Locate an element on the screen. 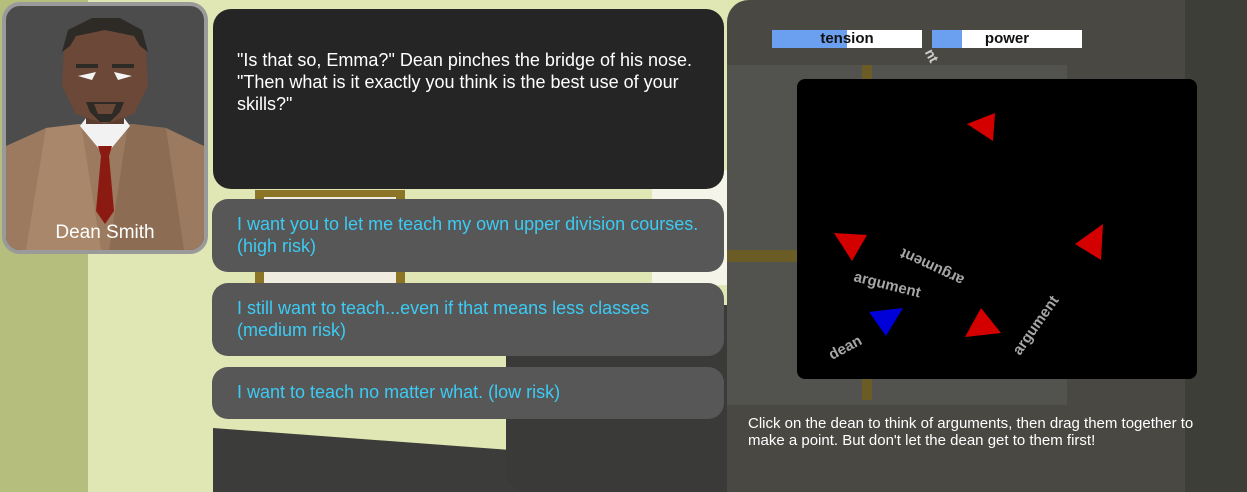  tension-meter-label: tension is located at coordinates (847, 38).